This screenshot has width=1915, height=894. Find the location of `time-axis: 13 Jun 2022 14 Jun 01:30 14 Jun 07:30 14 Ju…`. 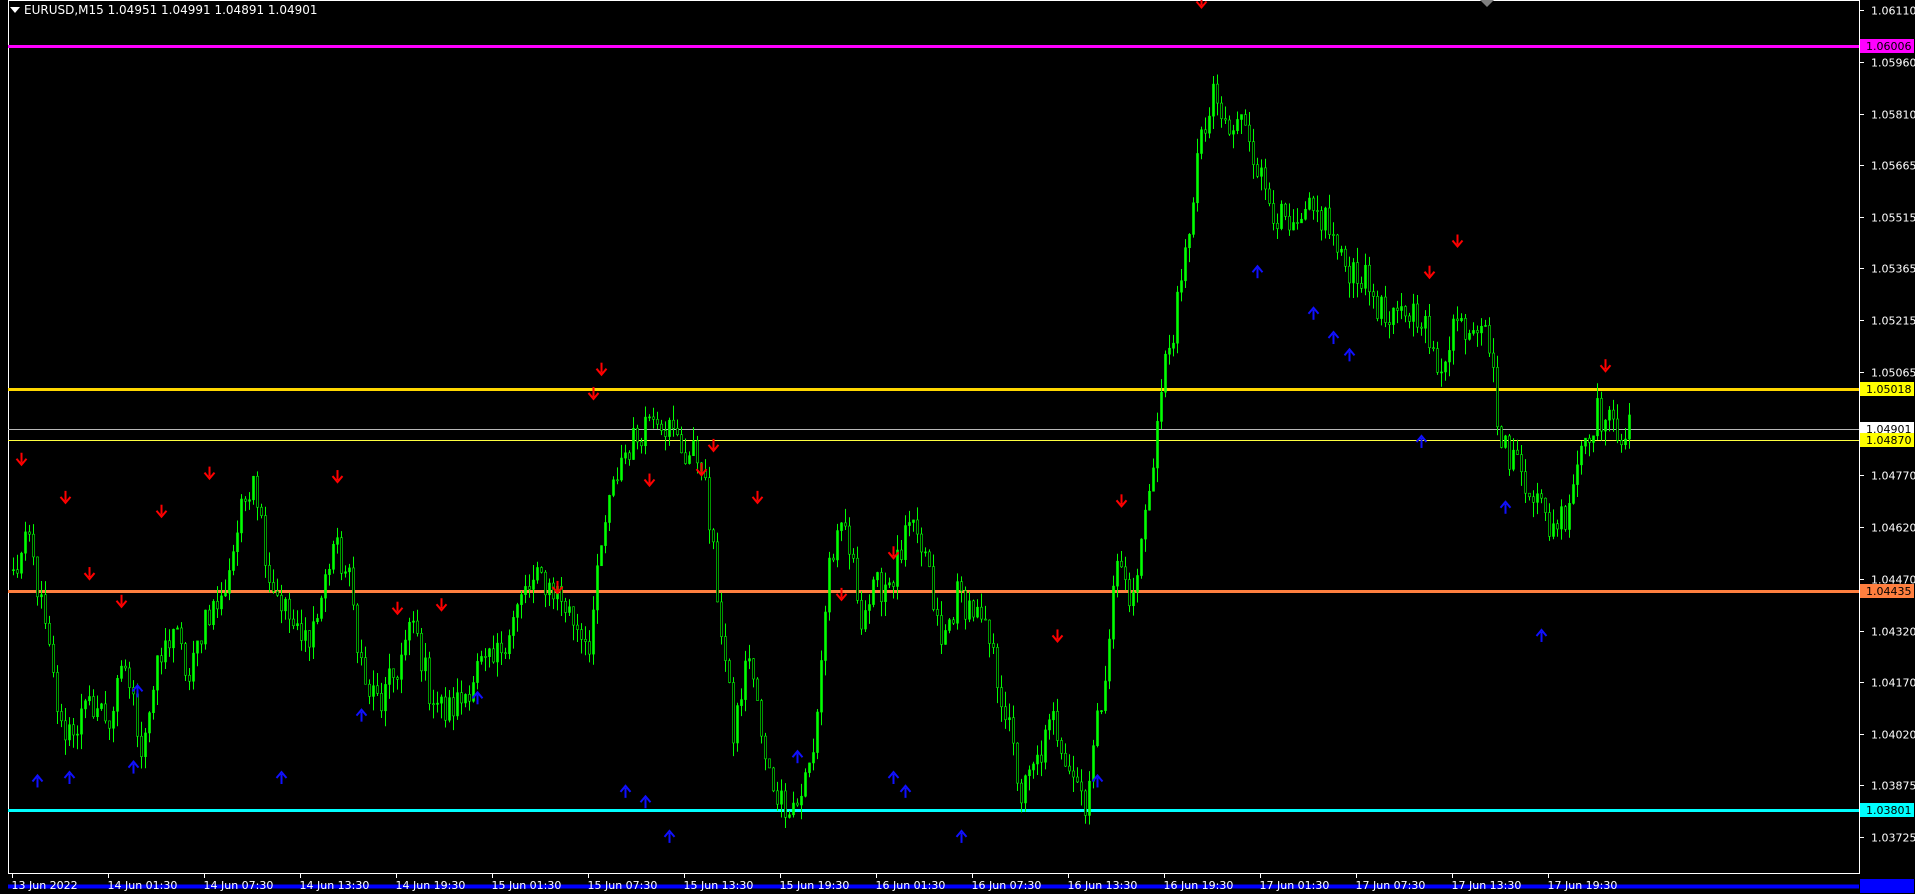

time-axis: 13 Jun 2022 14 Jun 01:30 14 Jun 07:30 14 Ju… is located at coordinates (815, 882).